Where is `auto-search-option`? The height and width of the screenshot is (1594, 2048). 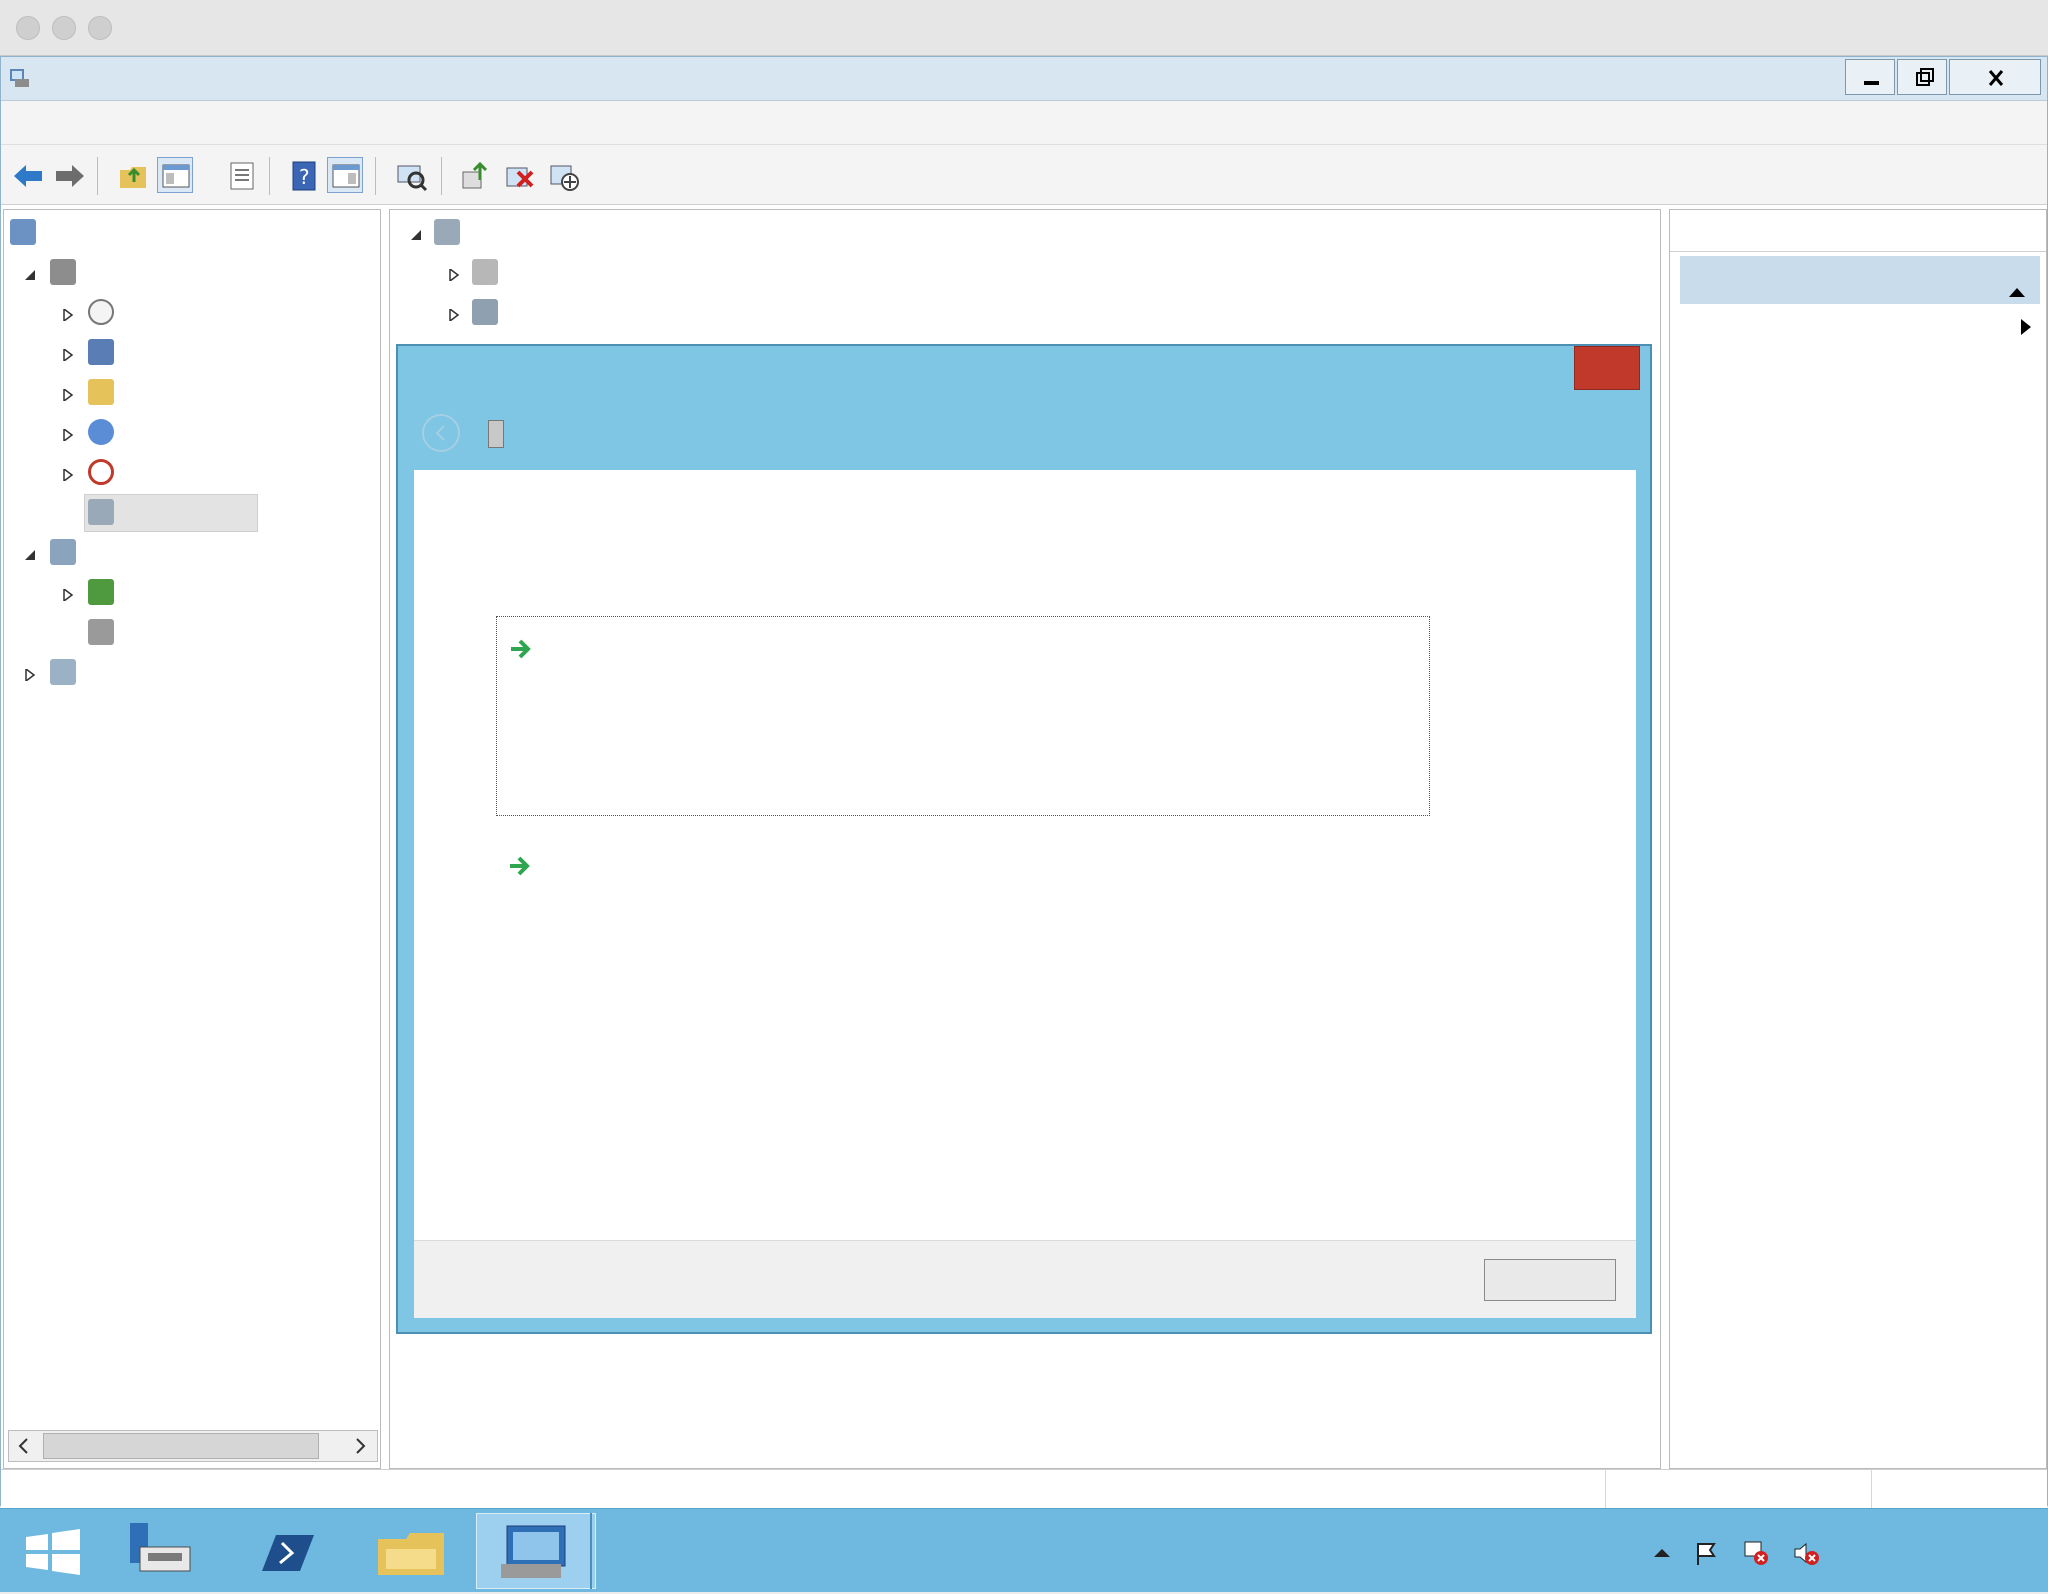
auto-search-option is located at coordinates (963, 716).